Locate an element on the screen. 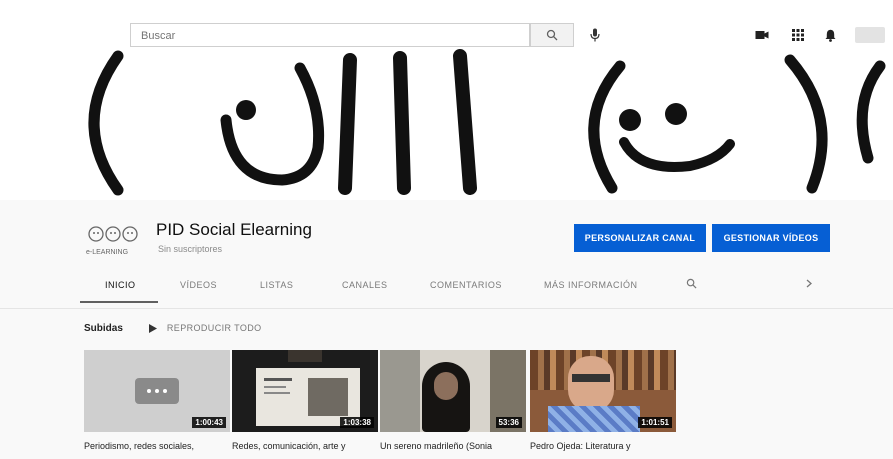 The width and height of the screenshot is (893, 459). bell-icon is located at coordinates (830, 35).